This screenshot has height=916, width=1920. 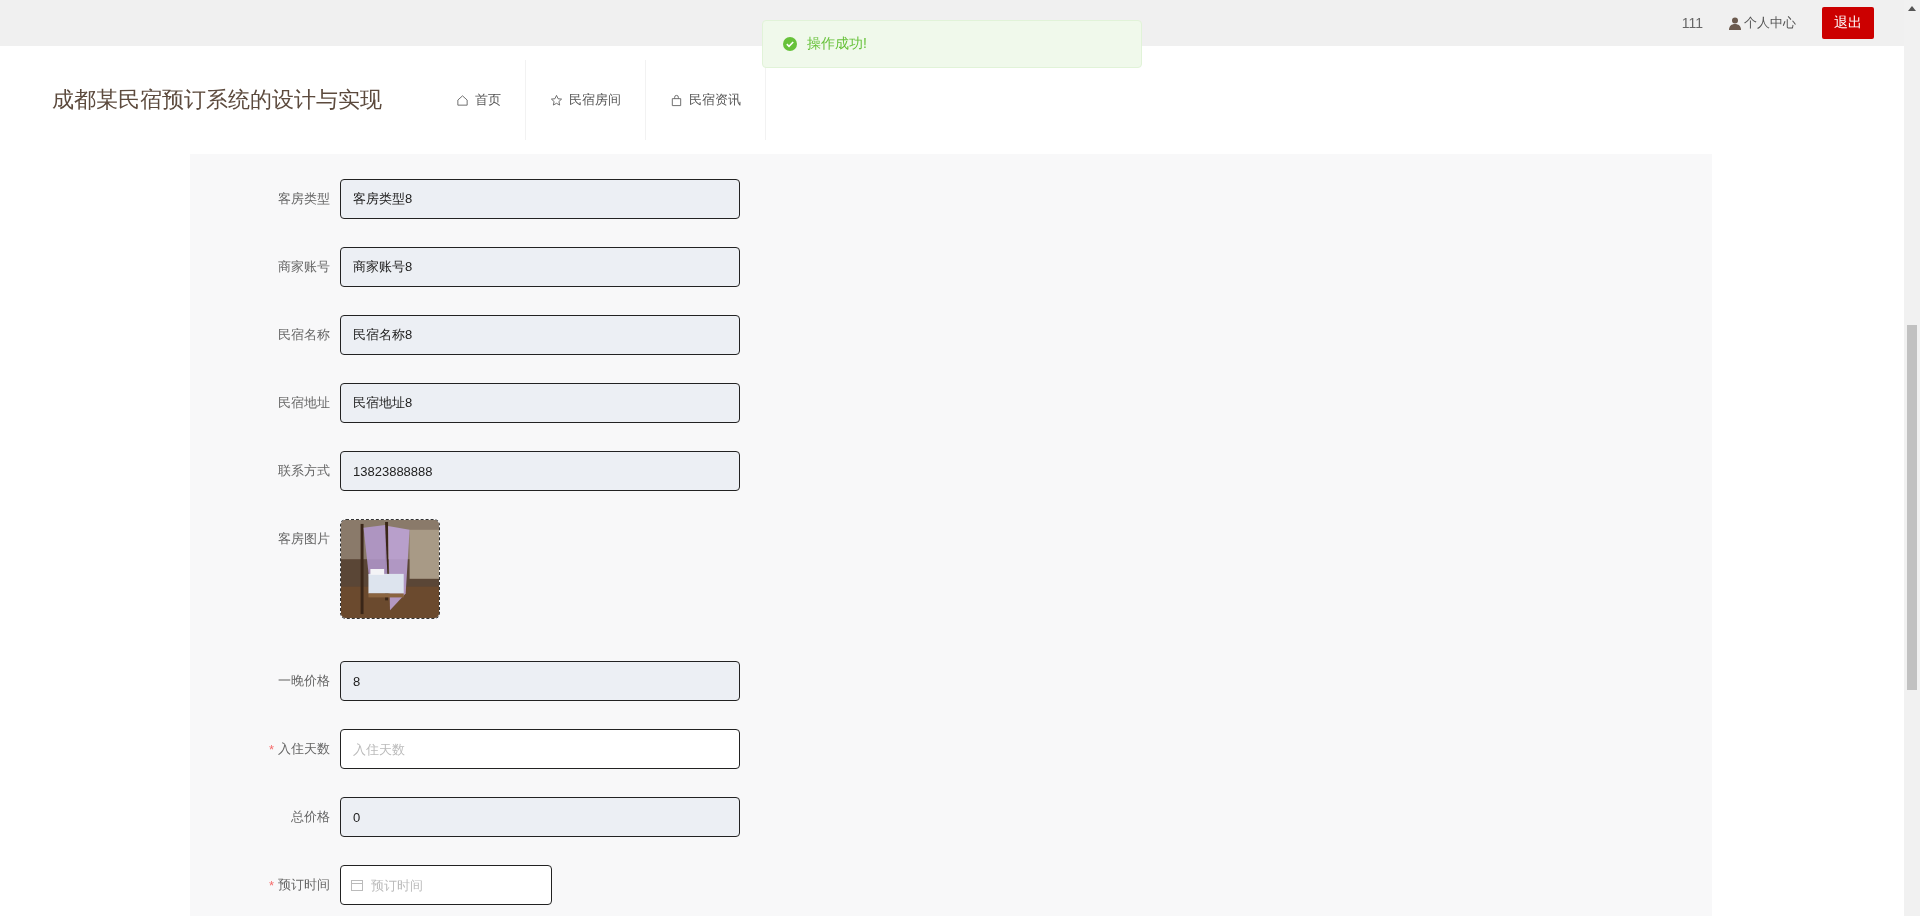 I want to click on bag-icon, so click(x=676, y=100).